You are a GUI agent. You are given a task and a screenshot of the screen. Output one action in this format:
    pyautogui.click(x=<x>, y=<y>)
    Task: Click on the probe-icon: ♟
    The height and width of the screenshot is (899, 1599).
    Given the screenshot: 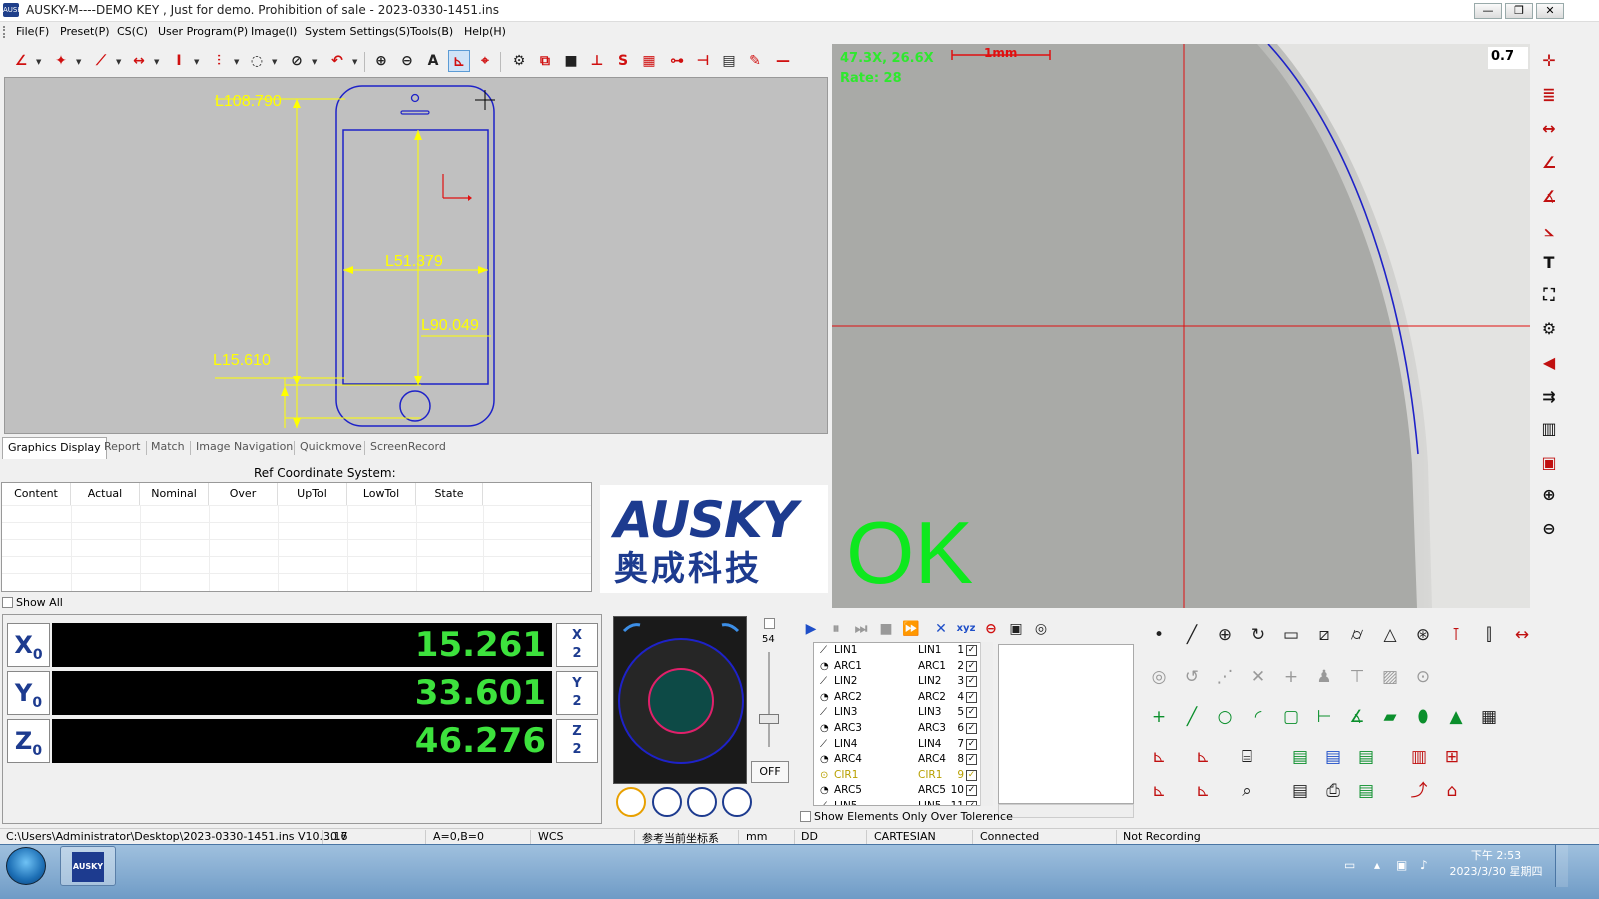 What is the action you would take?
    pyautogui.click(x=1324, y=677)
    